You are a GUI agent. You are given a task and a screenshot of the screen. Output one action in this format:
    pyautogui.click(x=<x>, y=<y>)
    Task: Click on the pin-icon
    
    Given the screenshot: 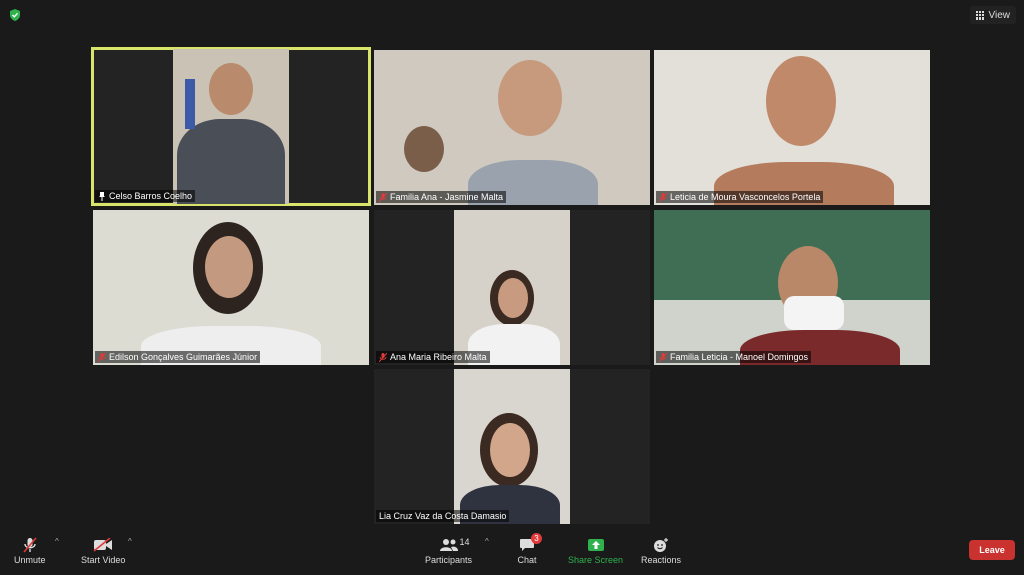 What is the action you would take?
    pyautogui.click(x=102, y=196)
    